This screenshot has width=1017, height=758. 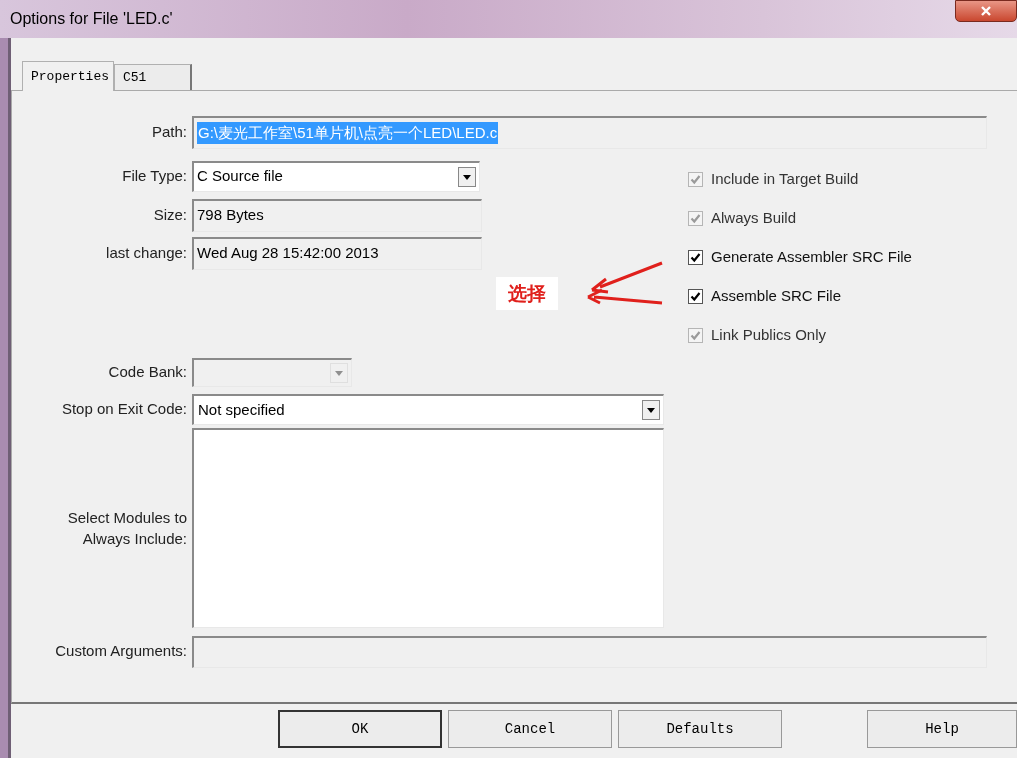 I want to click on field-label: Code Bank:, so click(x=147, y=371).